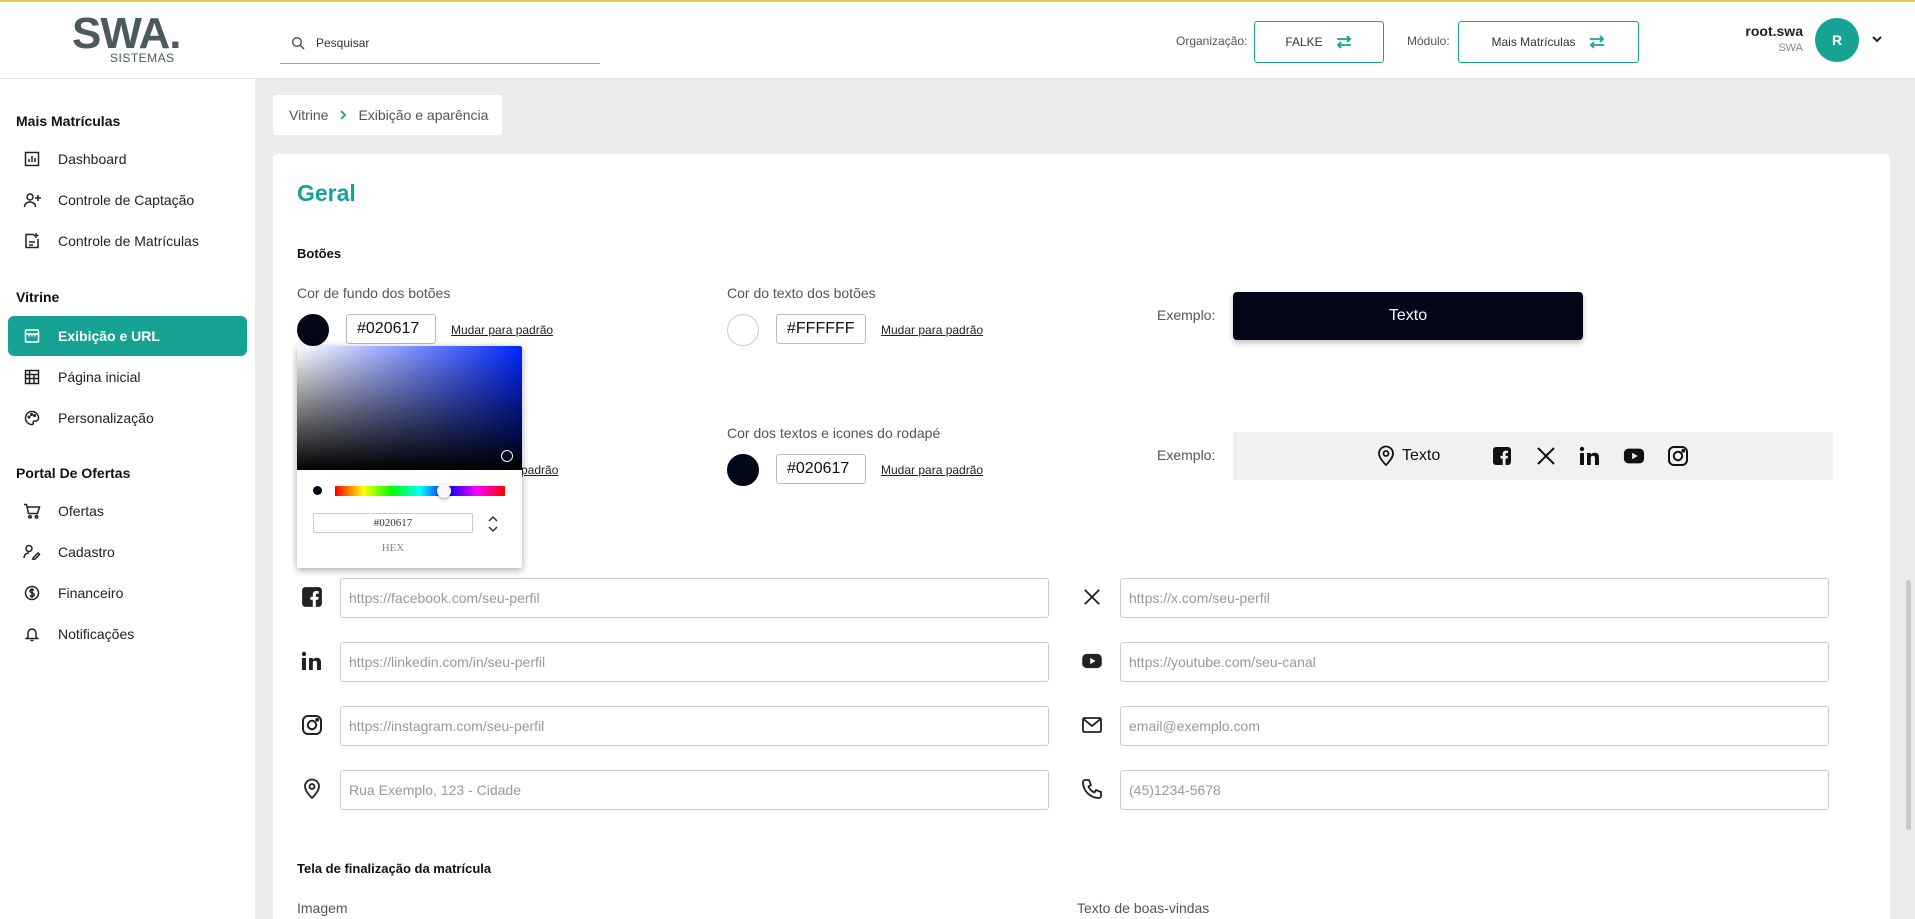 This screenshot has width=1915, height=919. I want to click on phone-input, so click(1474, 790).